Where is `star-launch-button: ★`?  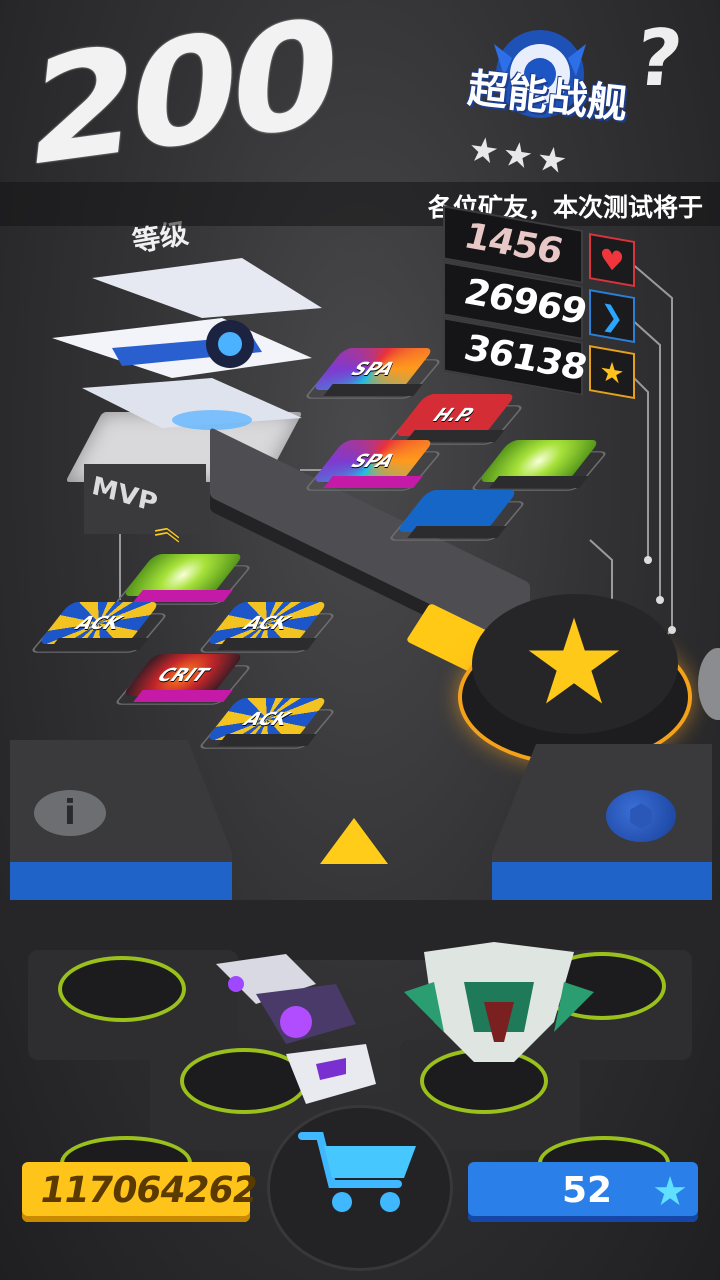
star-launch-button: ★ is located at coordinates (575, 679).